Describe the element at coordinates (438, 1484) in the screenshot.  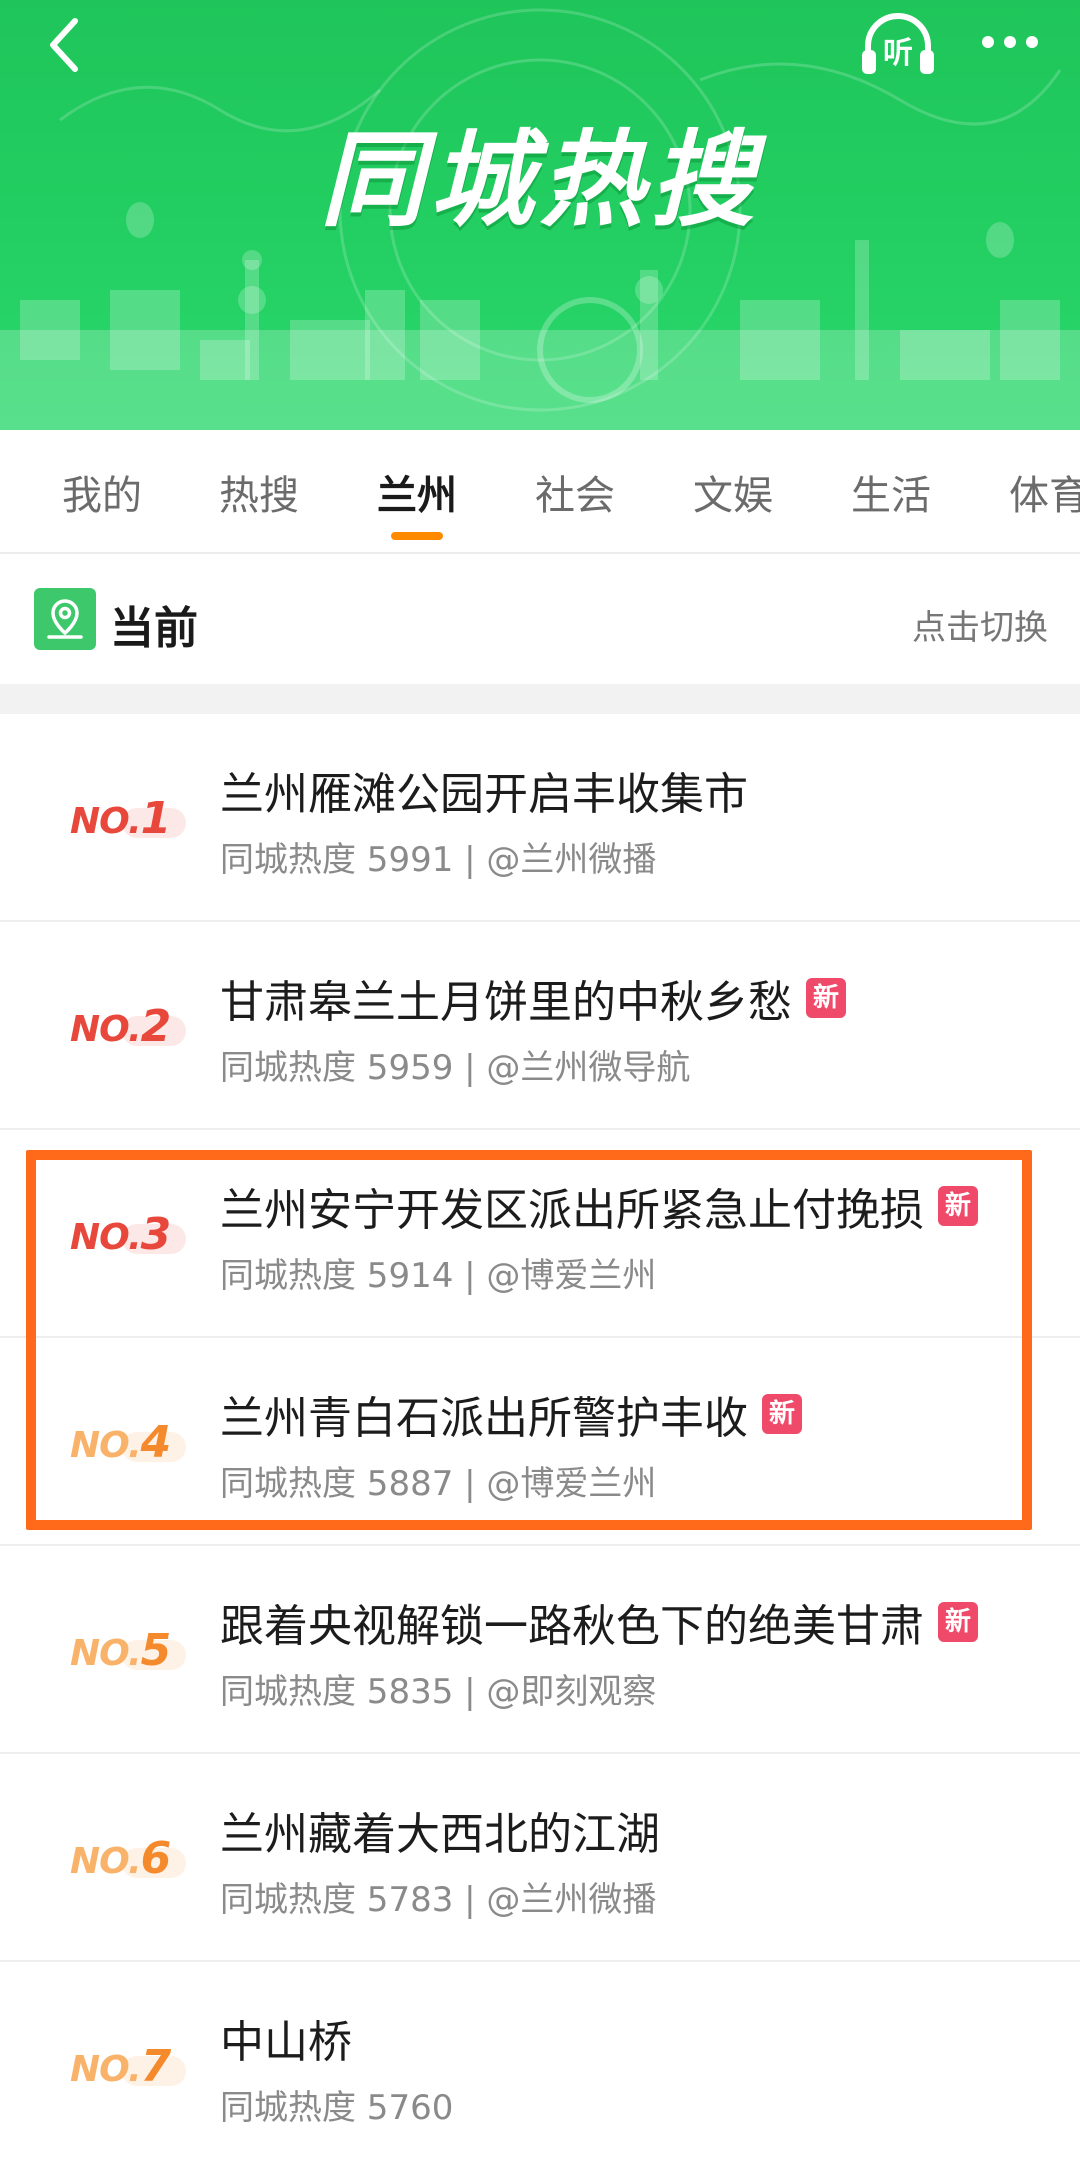
I see `item-meta: 同城热度 5887 | @博爱兰州` at that location.